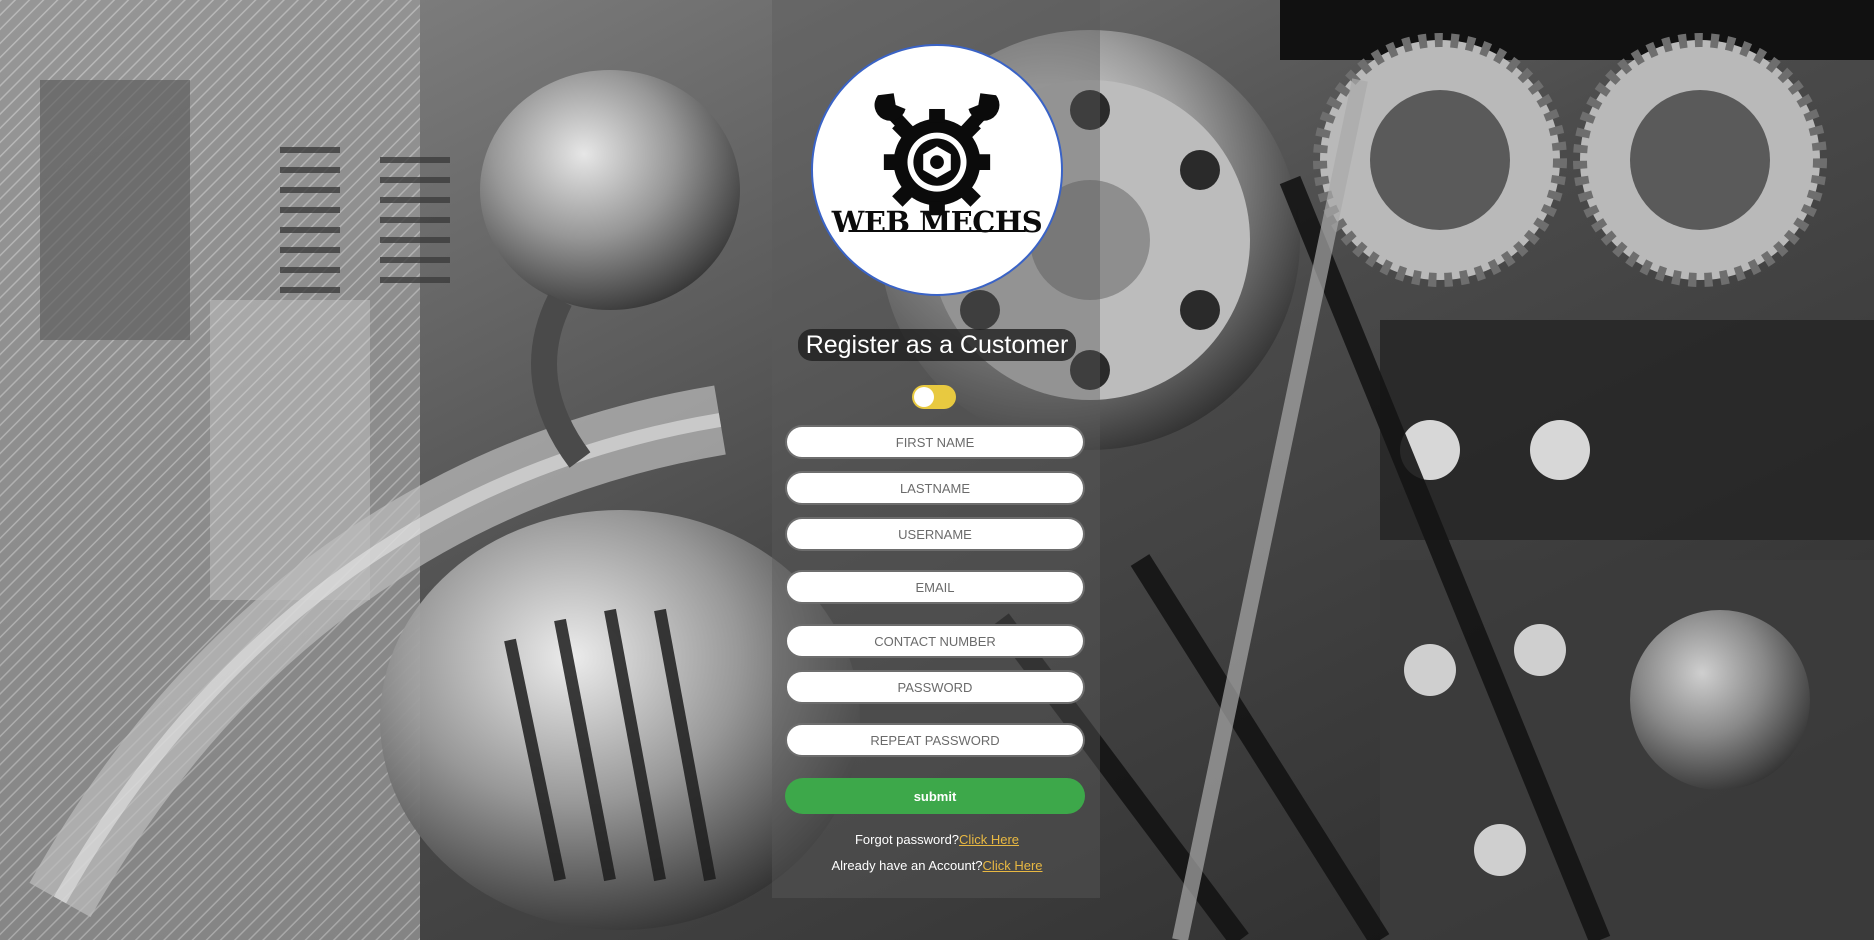  I want to click on brand-logo-text: WEB MECHS, so click(937, 222).